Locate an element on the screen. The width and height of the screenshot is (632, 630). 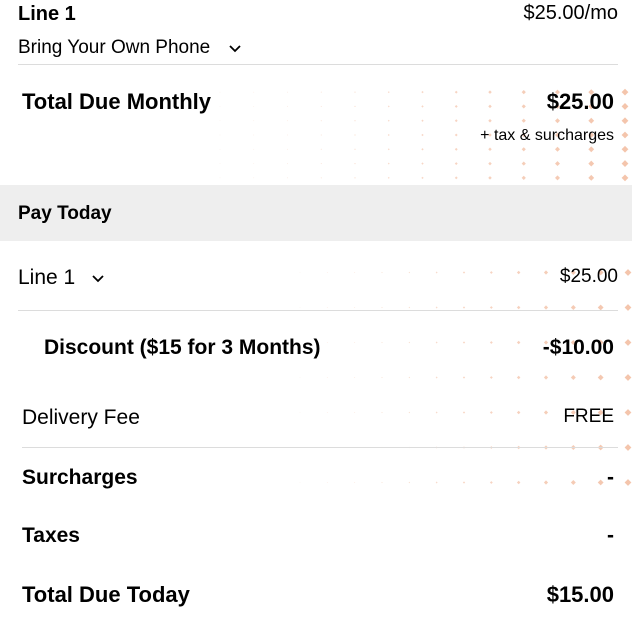
line-price: $25.00/mo is located at coordinates (570, 13).